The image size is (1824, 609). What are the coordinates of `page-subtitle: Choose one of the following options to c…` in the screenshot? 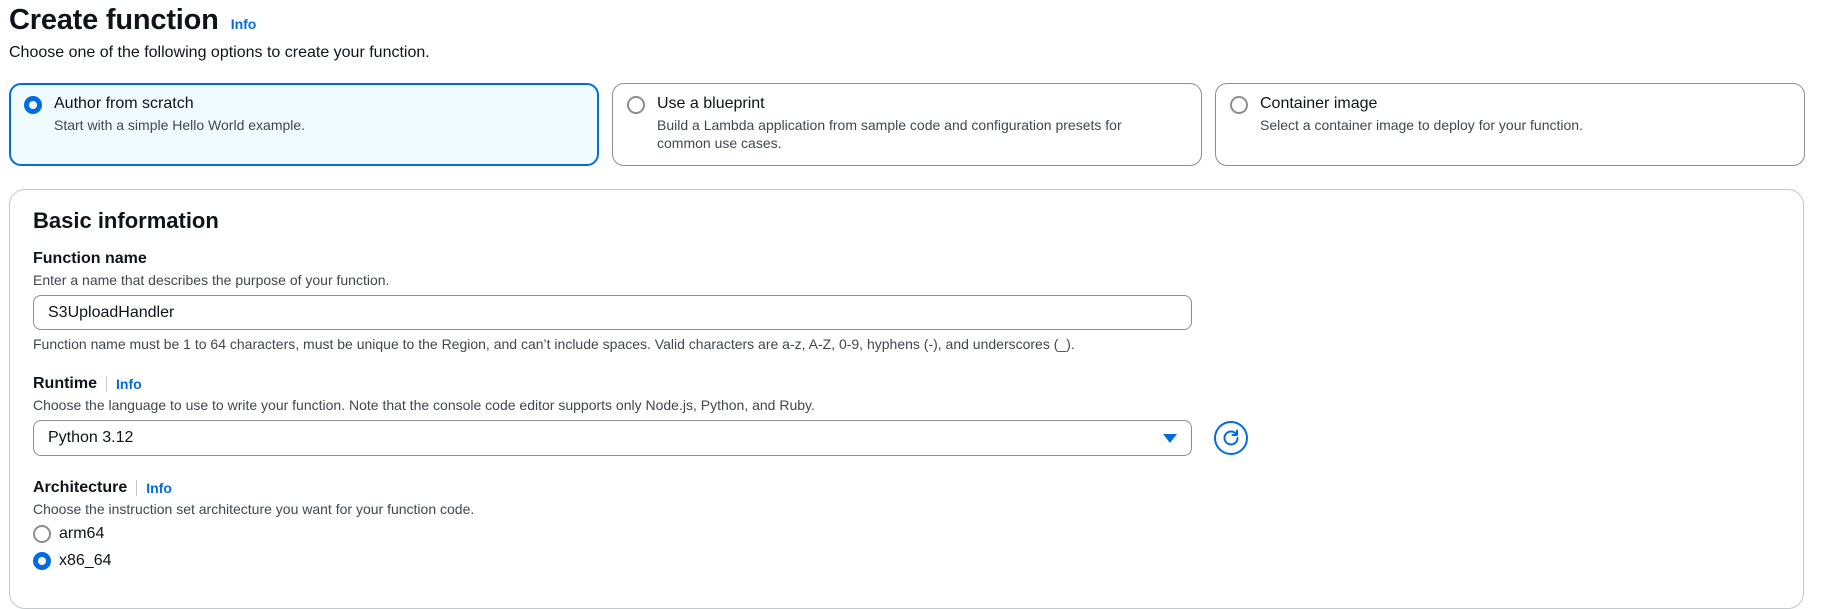 It's located at (219, 52).